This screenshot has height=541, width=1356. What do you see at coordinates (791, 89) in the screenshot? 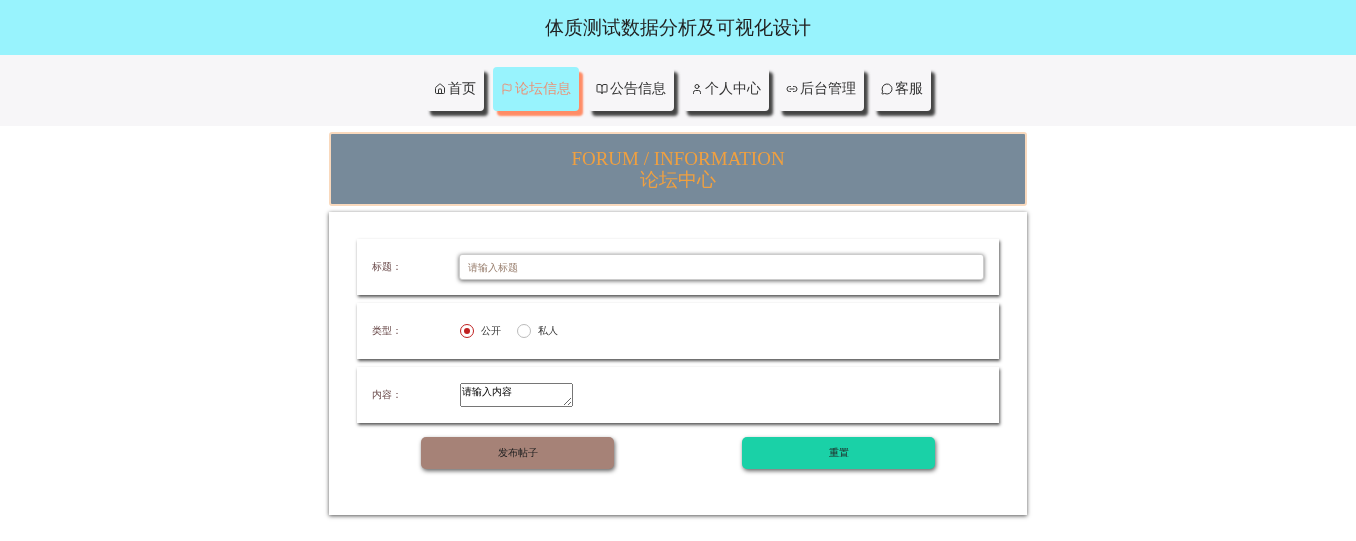
I see `link-icon` at bounding box center [791, 89].